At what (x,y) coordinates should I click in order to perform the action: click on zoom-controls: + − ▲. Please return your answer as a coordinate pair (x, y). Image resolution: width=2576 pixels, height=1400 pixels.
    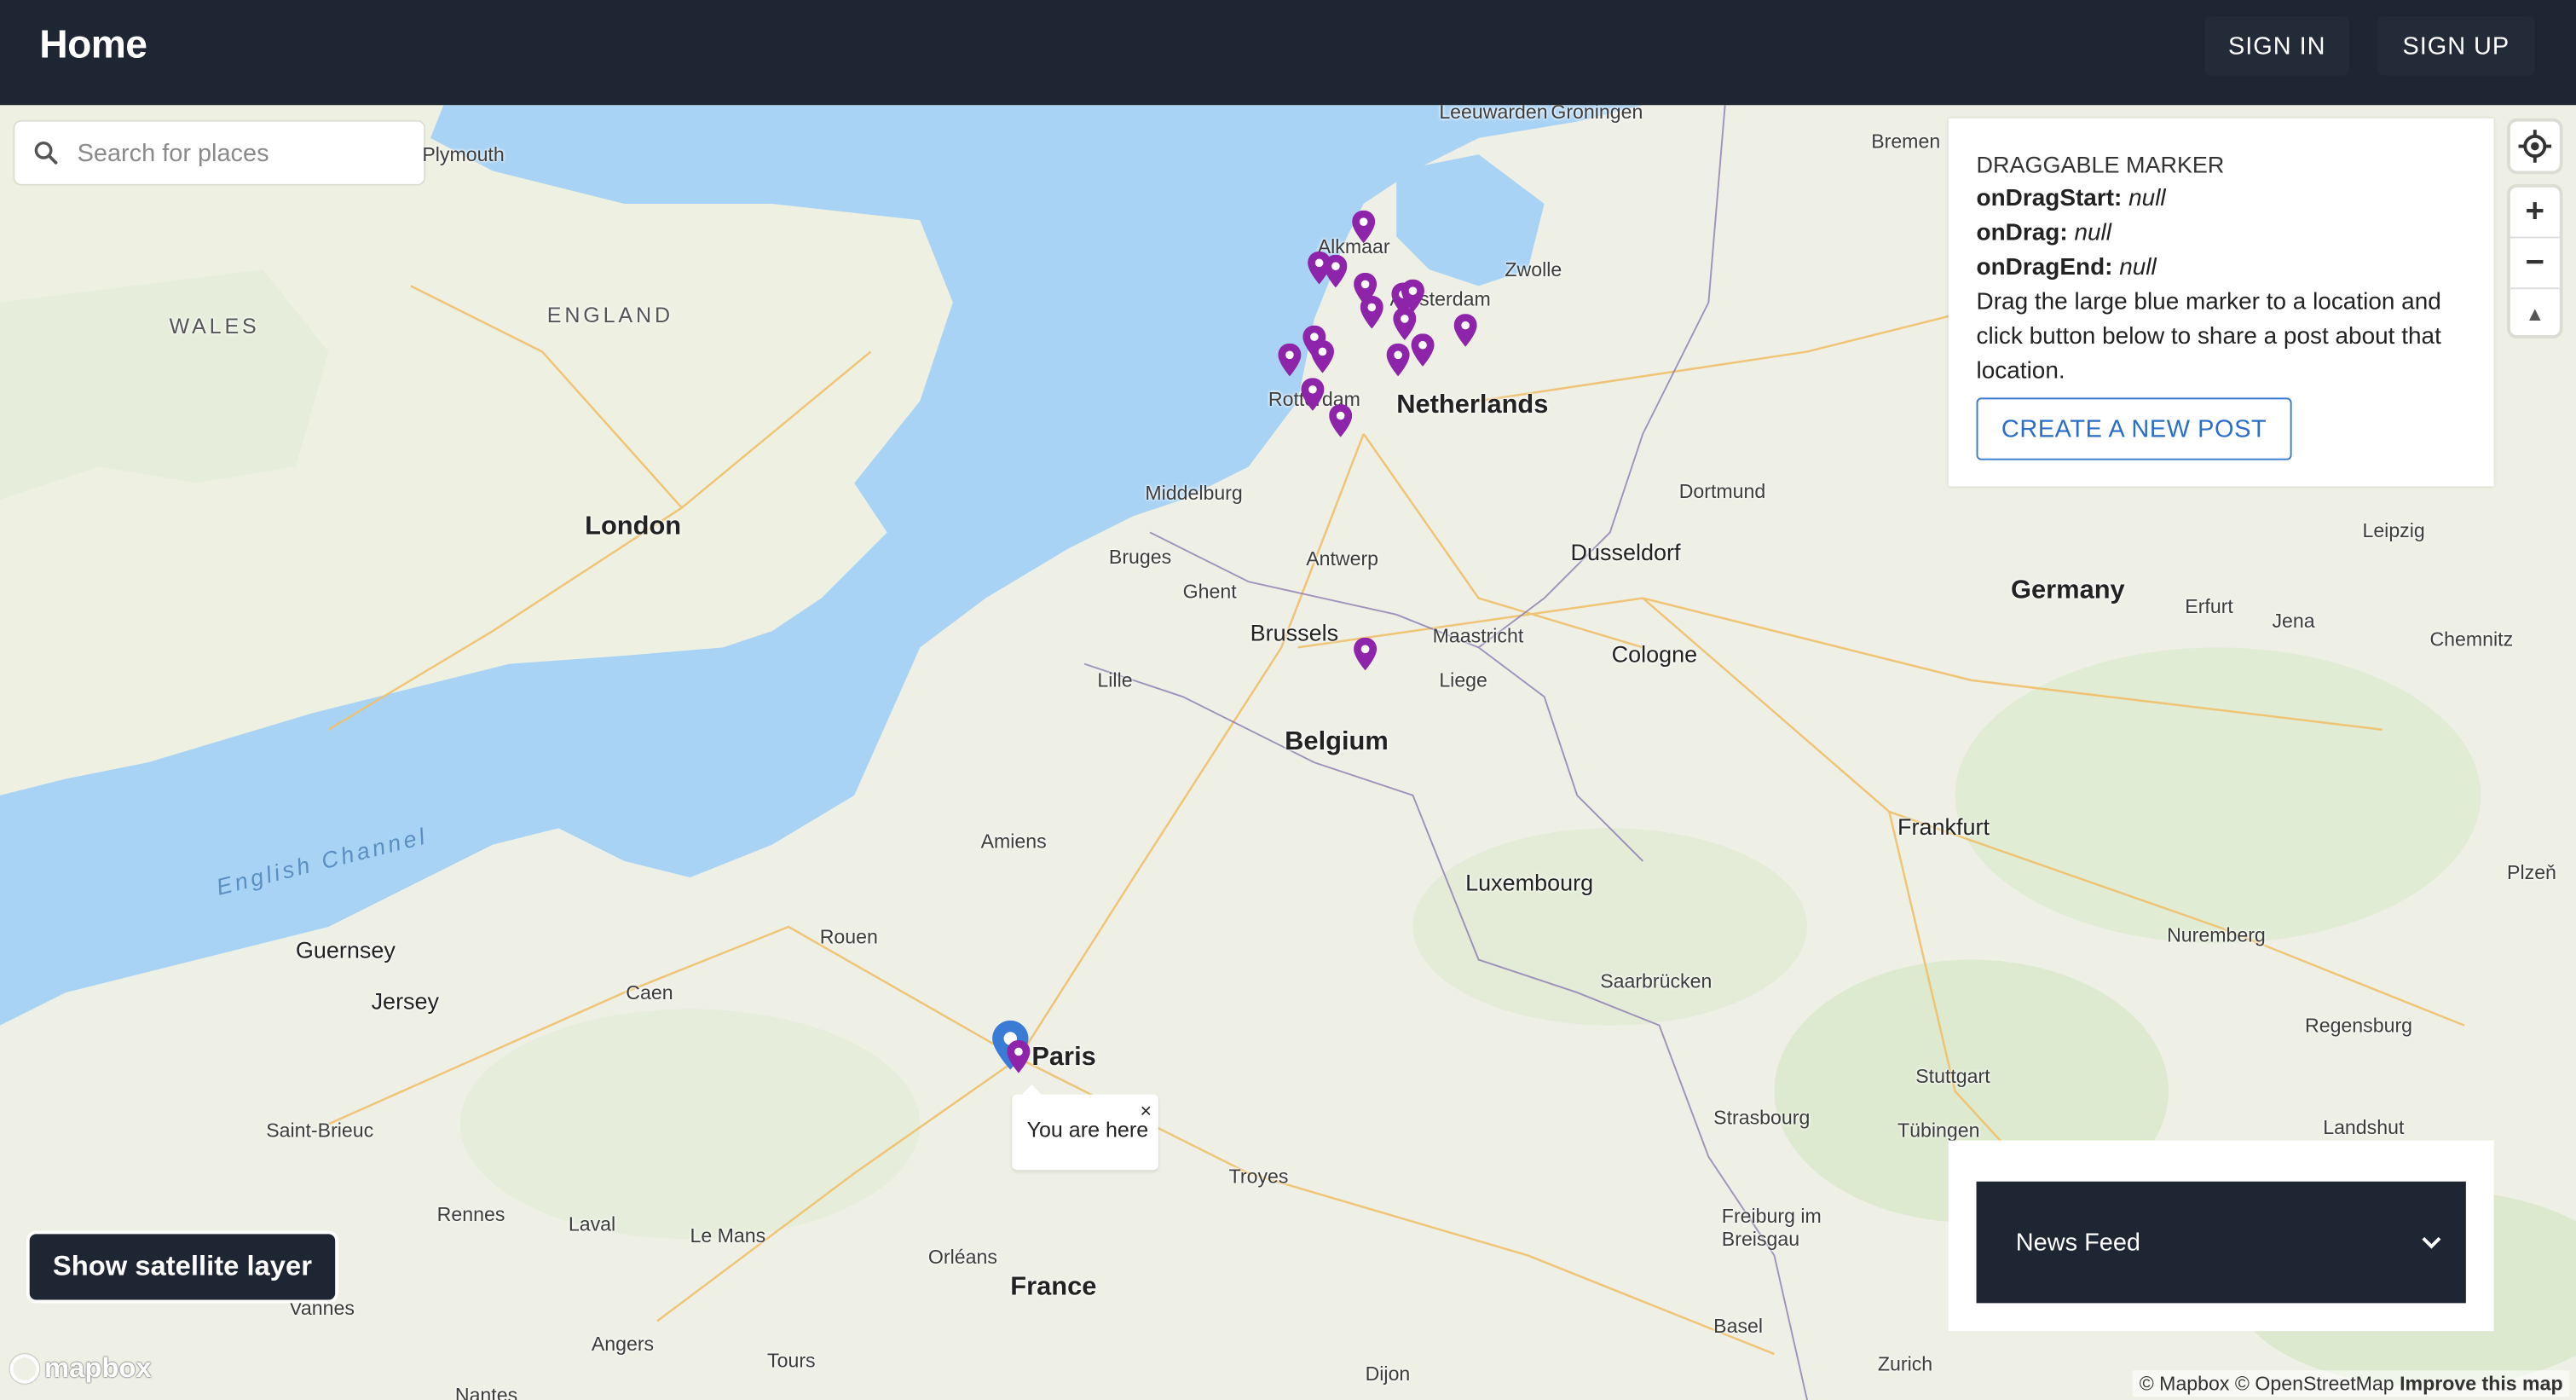
    Looking at the image, I should click on (2535, 262).